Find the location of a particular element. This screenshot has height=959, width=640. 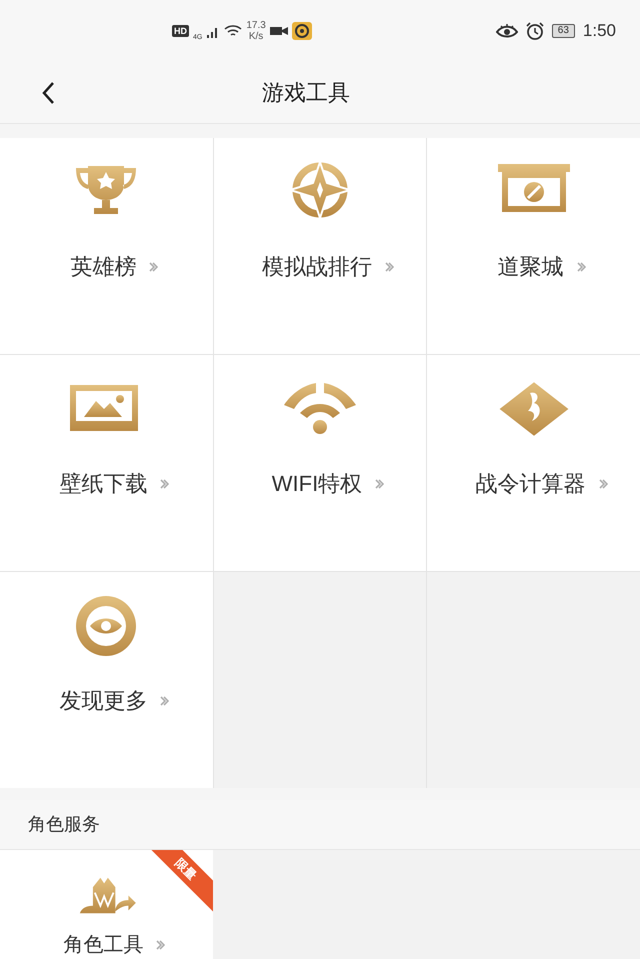

tool-tile: 道聚城 is located at coordinates (533, 246).